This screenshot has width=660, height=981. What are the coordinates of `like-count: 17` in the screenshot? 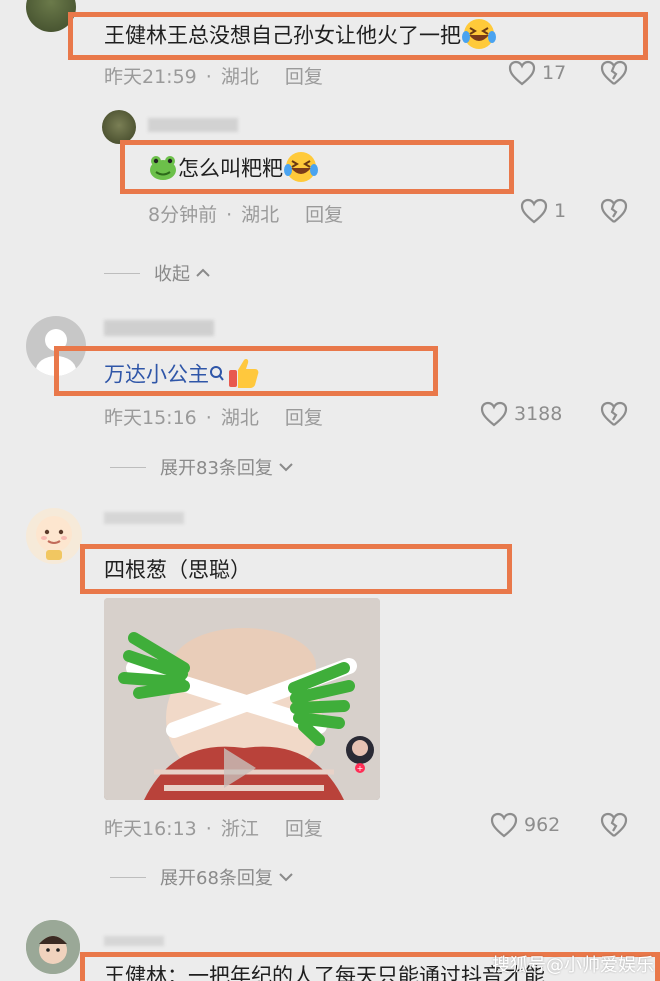 It's located at (554, 73).